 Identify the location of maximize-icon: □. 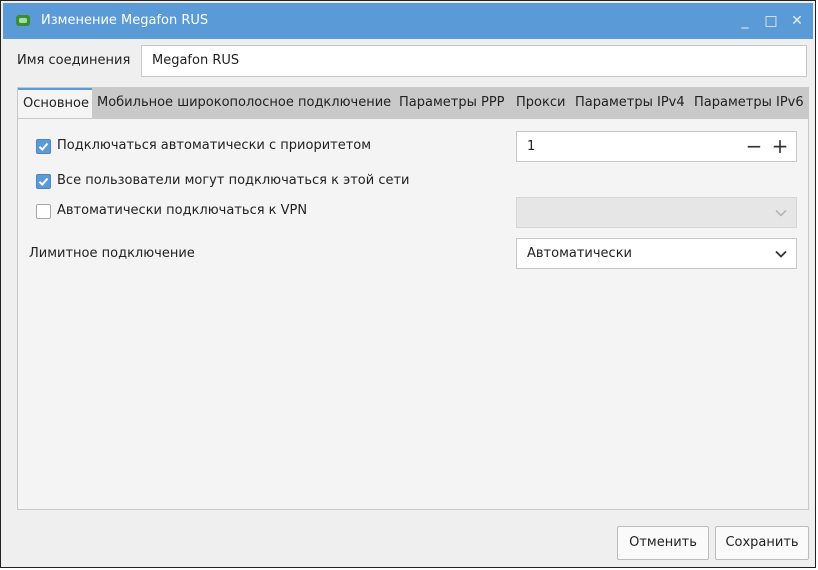
(771, 21).